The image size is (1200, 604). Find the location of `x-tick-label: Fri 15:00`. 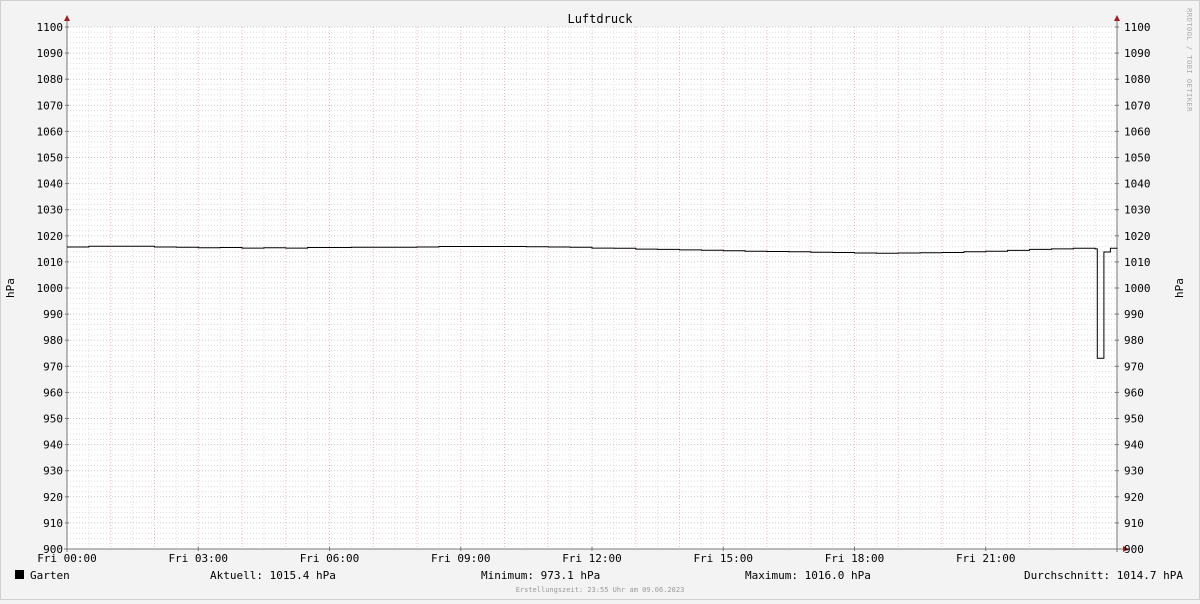

x-tick-label: Fri 15:00 is located at coordinates (723, 558).